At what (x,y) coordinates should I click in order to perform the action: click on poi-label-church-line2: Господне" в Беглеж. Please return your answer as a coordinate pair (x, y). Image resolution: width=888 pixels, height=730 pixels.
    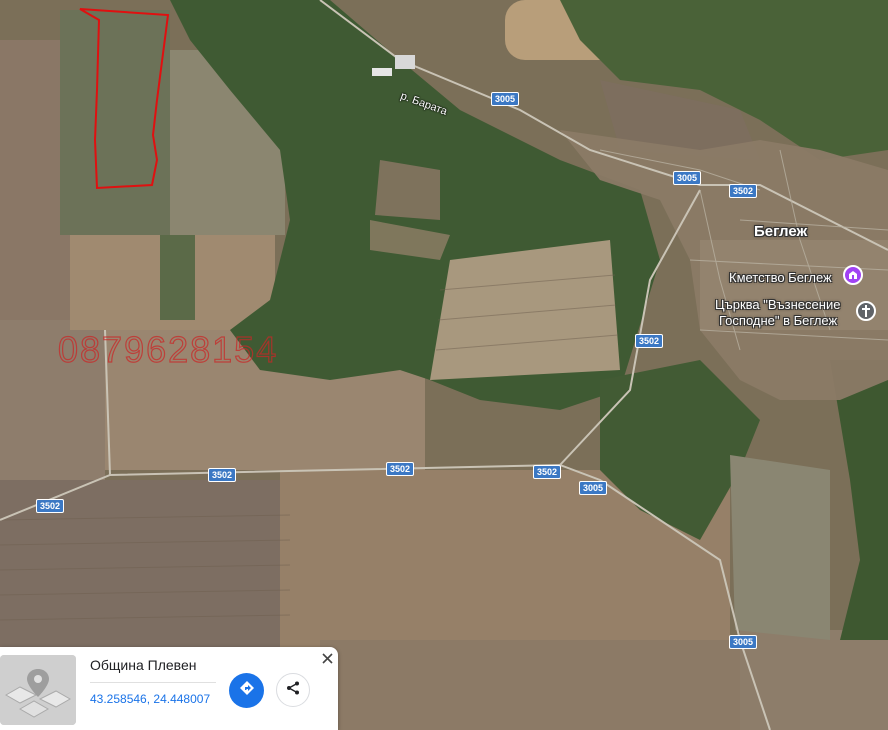
    Looking at the image, I should click on (778, 320).